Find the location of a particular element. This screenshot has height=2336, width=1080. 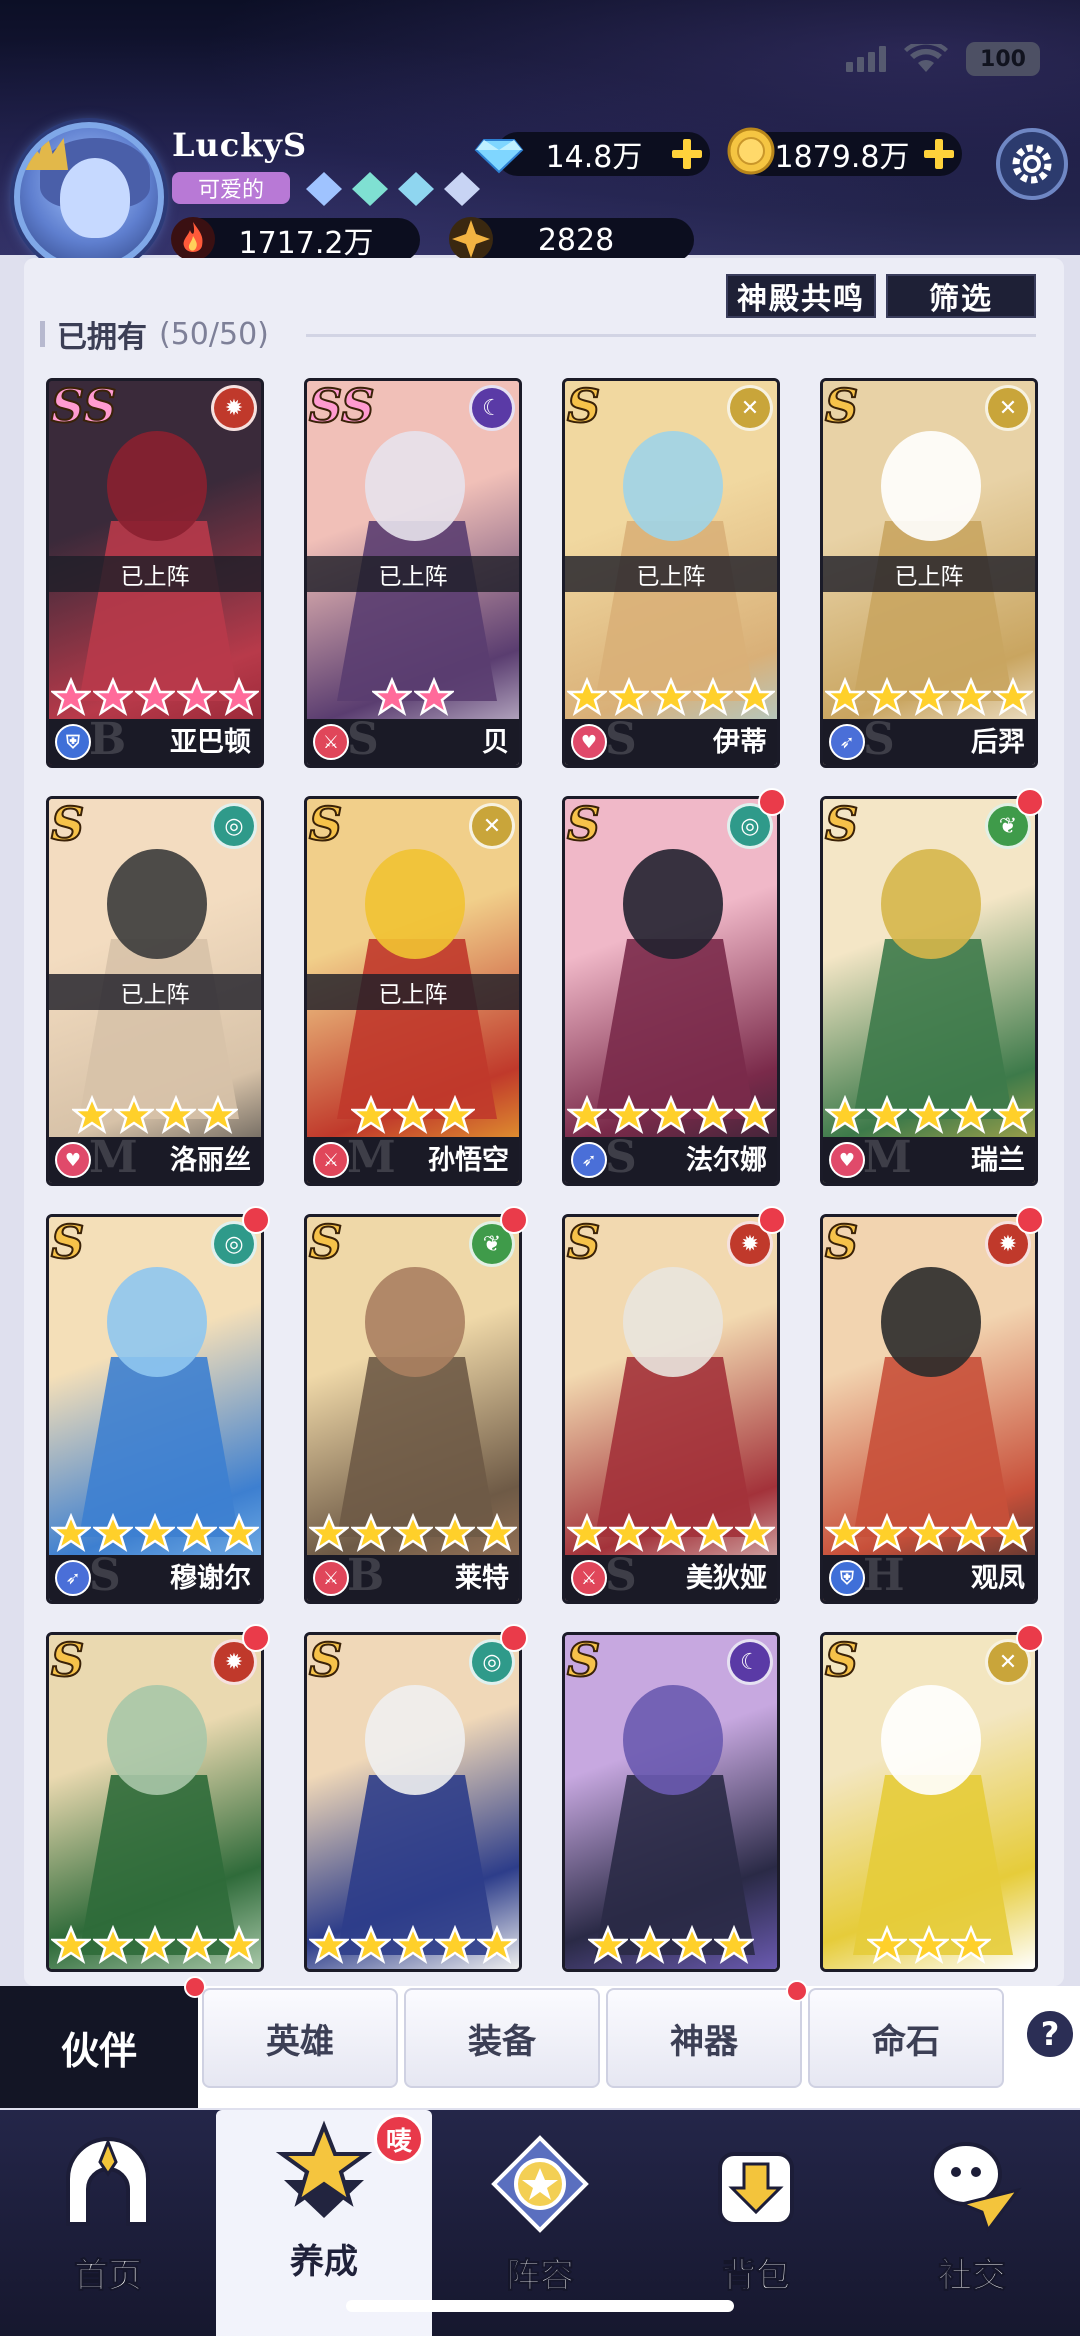

gem-slots is located at coordinates (393, 189).